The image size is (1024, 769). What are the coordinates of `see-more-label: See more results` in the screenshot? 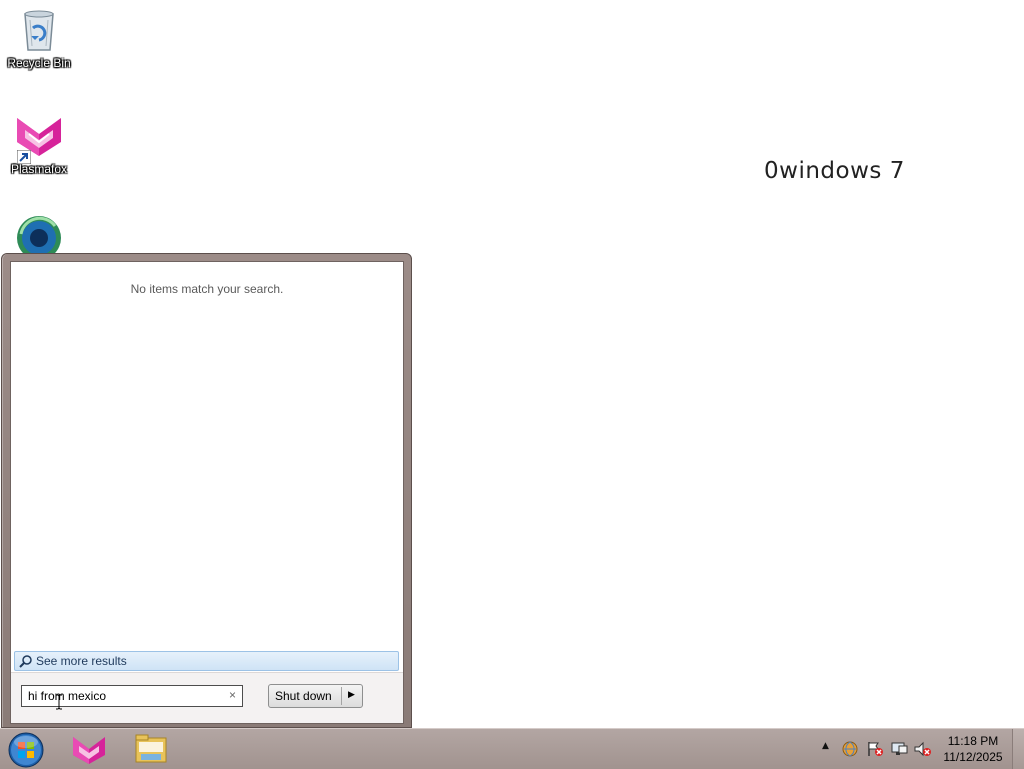 It's located at (81, 661).